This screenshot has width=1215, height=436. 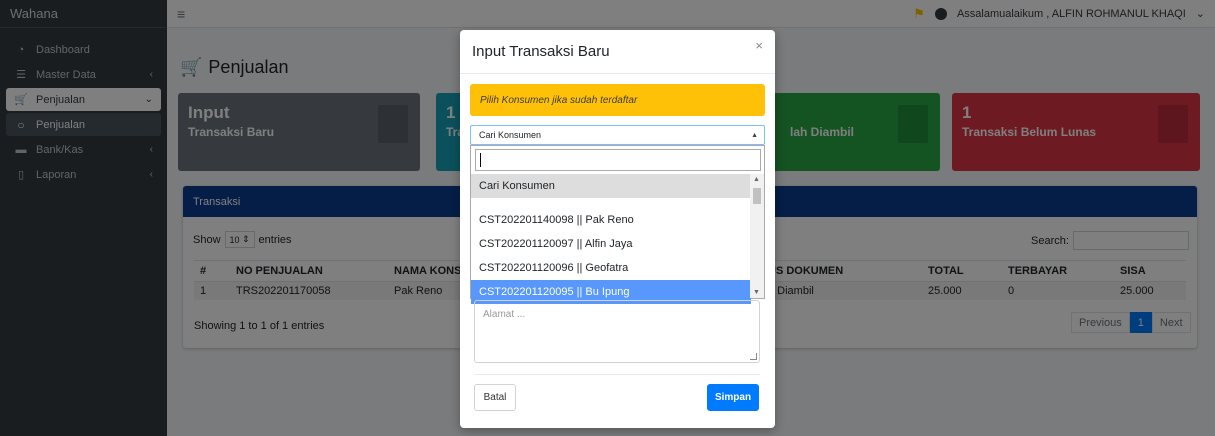 I want to click on caret-up-icon: ▲, so click(x=754, y=135).